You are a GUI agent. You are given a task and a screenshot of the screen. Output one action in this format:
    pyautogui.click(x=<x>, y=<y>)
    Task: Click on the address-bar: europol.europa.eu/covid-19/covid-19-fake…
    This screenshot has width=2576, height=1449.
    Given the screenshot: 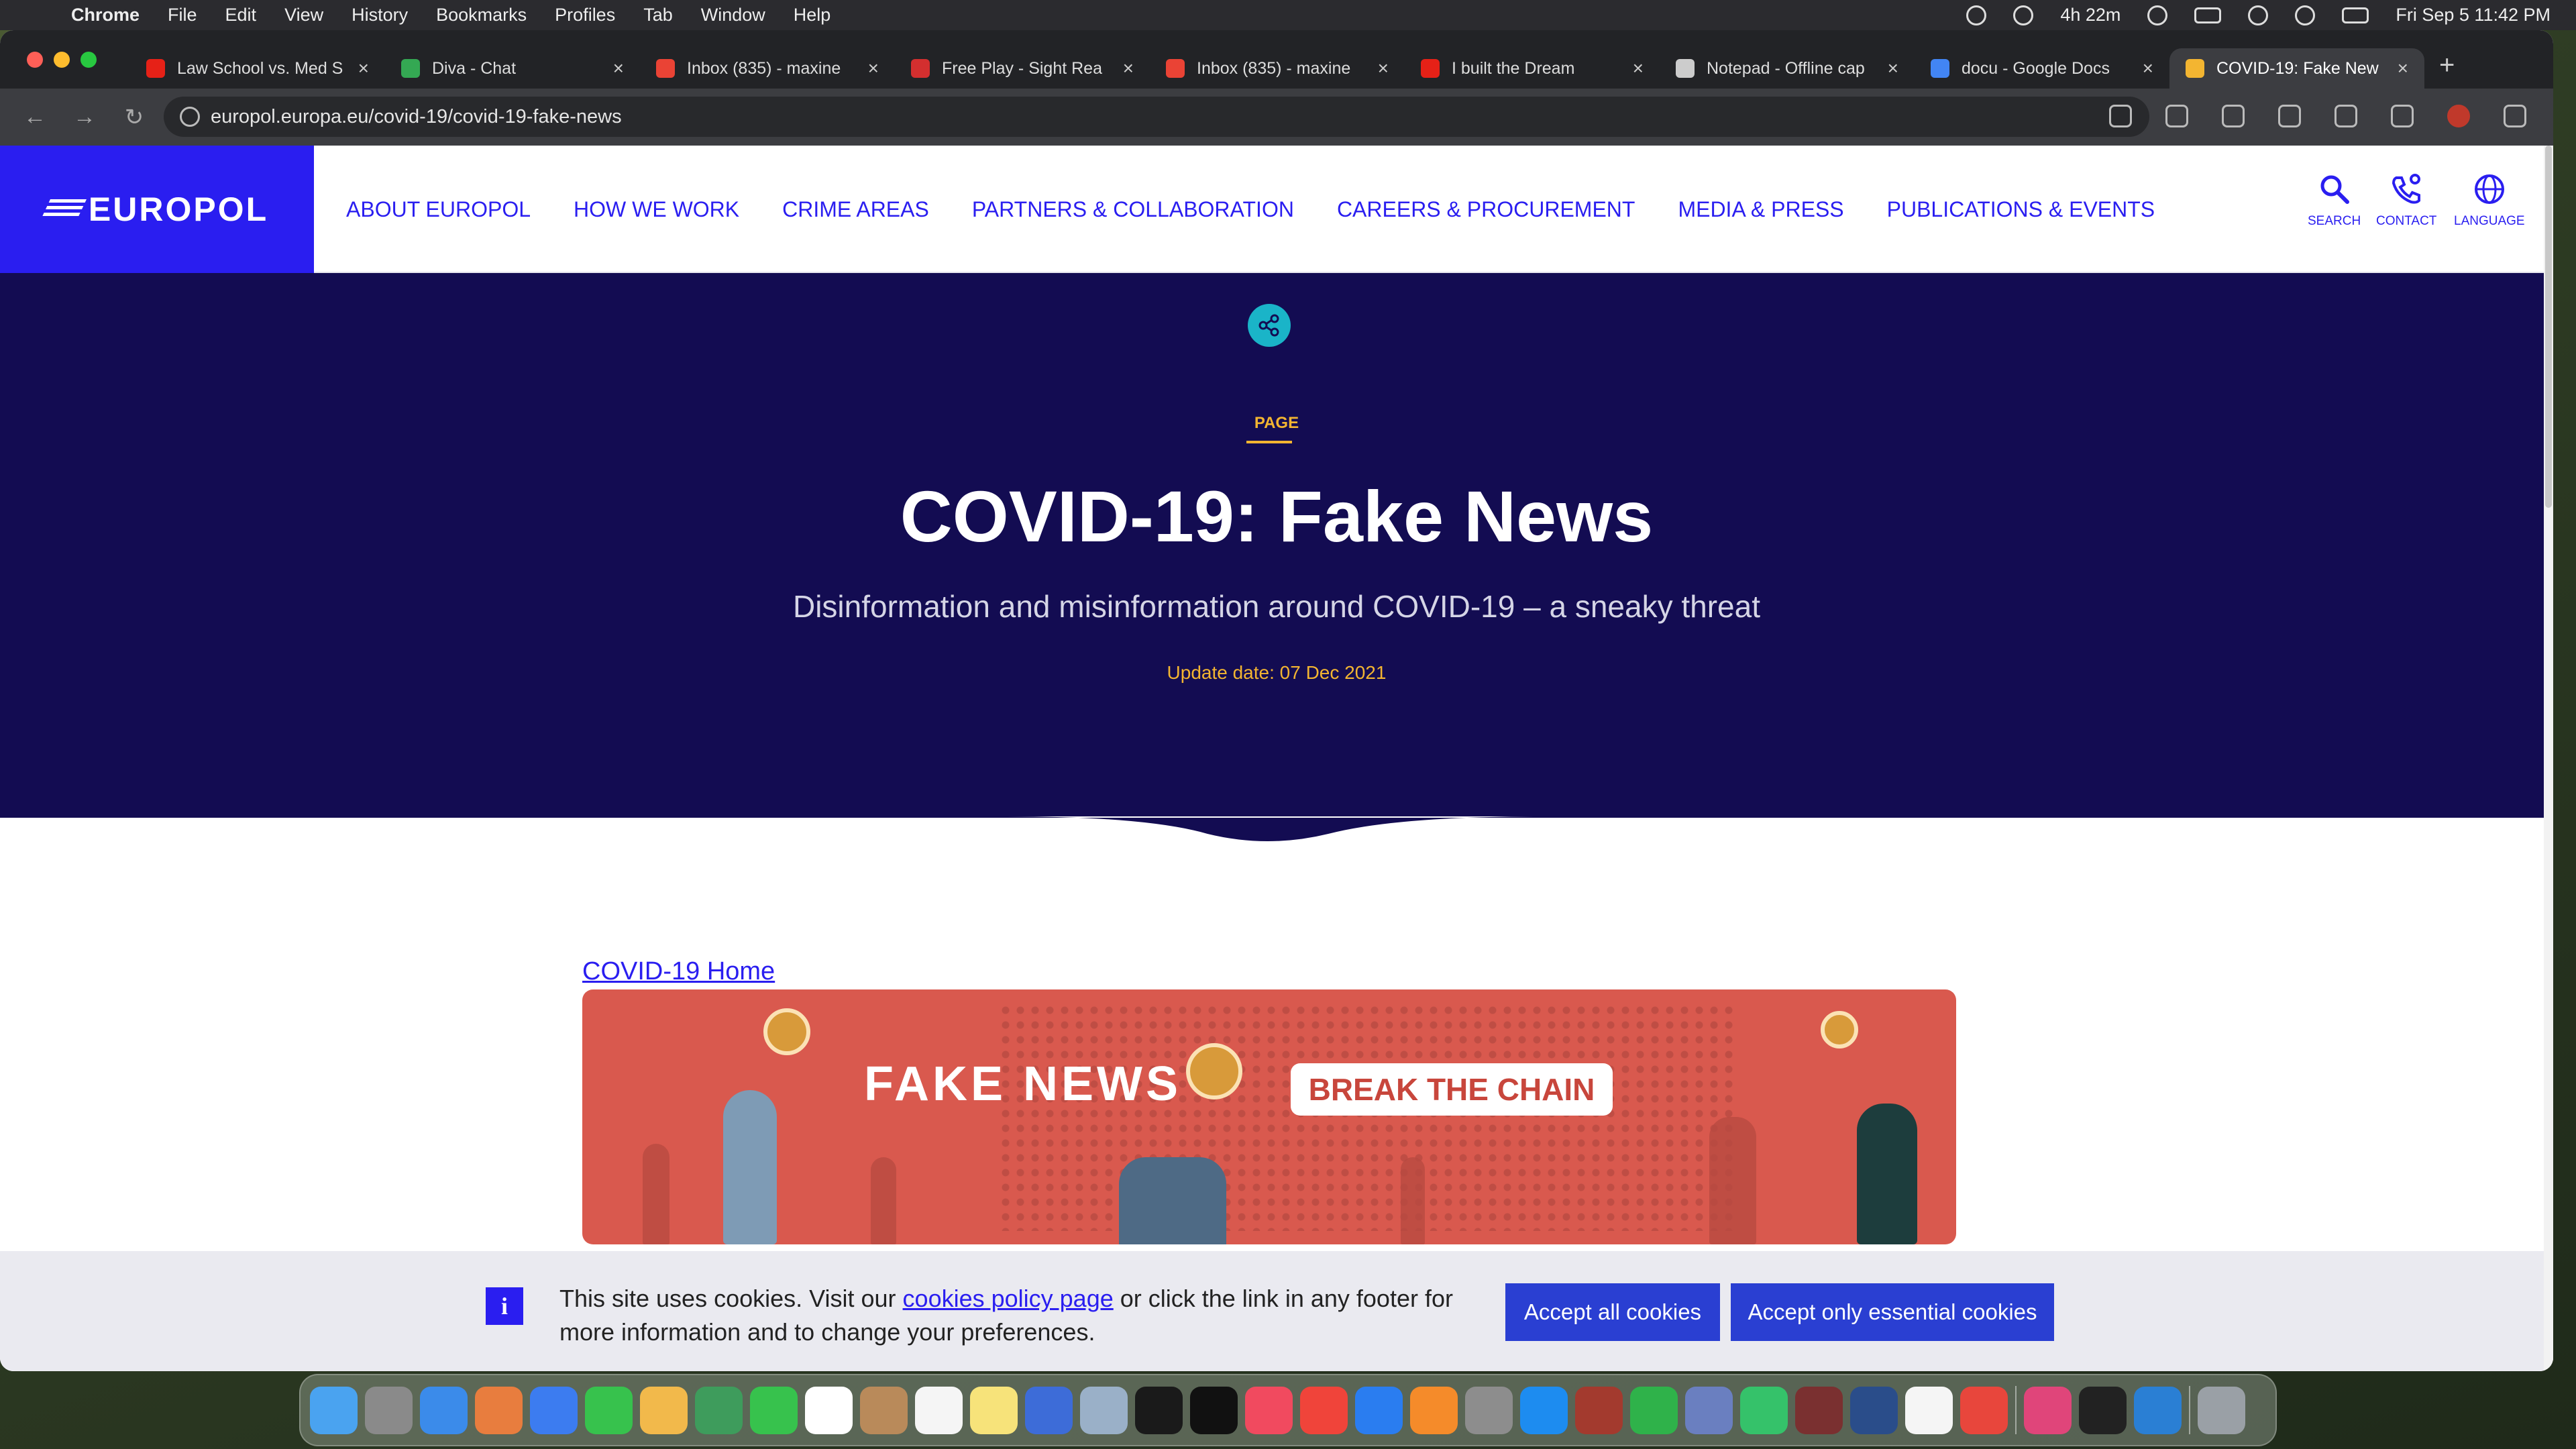 What is the action you would take?
    pyautogui.click(x=1156, y=117)
    